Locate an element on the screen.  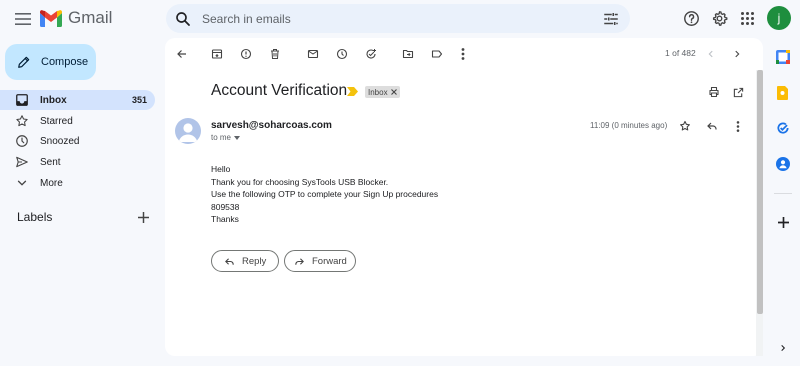
show-side-panel-button is located at coordinates (783, 348).